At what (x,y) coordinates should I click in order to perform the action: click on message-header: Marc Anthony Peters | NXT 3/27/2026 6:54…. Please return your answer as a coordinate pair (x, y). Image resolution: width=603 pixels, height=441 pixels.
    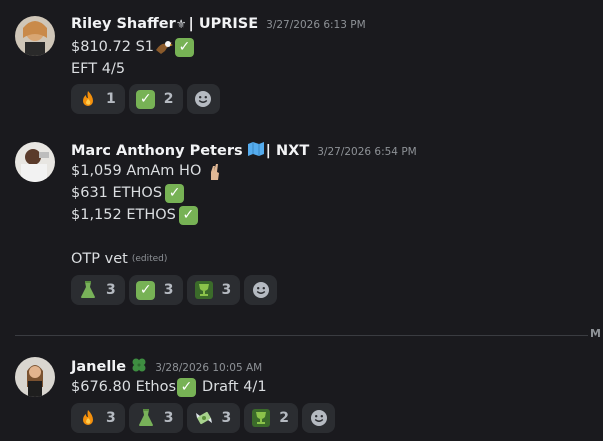
    Looking at the image, I should click on (244, 152).